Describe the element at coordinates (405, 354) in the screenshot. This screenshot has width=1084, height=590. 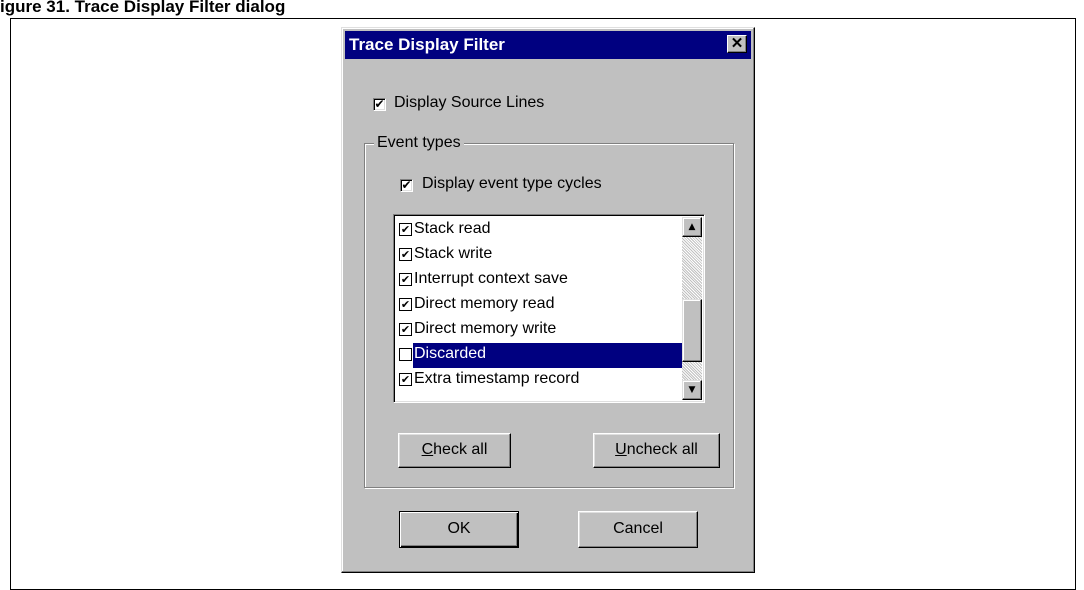
I see `event-type-checkbox` at that location.